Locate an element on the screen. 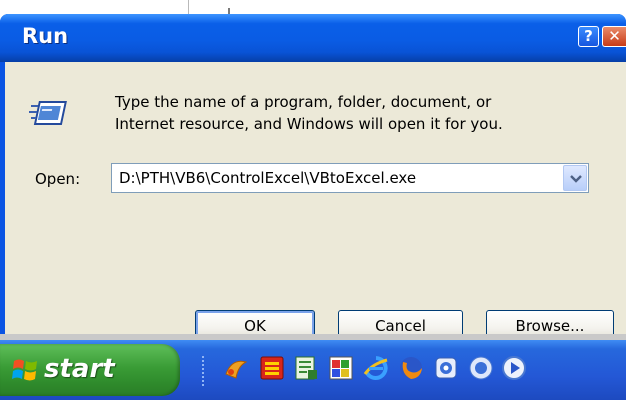 The image size is (626, 400). media-player-icon is located at coordinates (481, 368).